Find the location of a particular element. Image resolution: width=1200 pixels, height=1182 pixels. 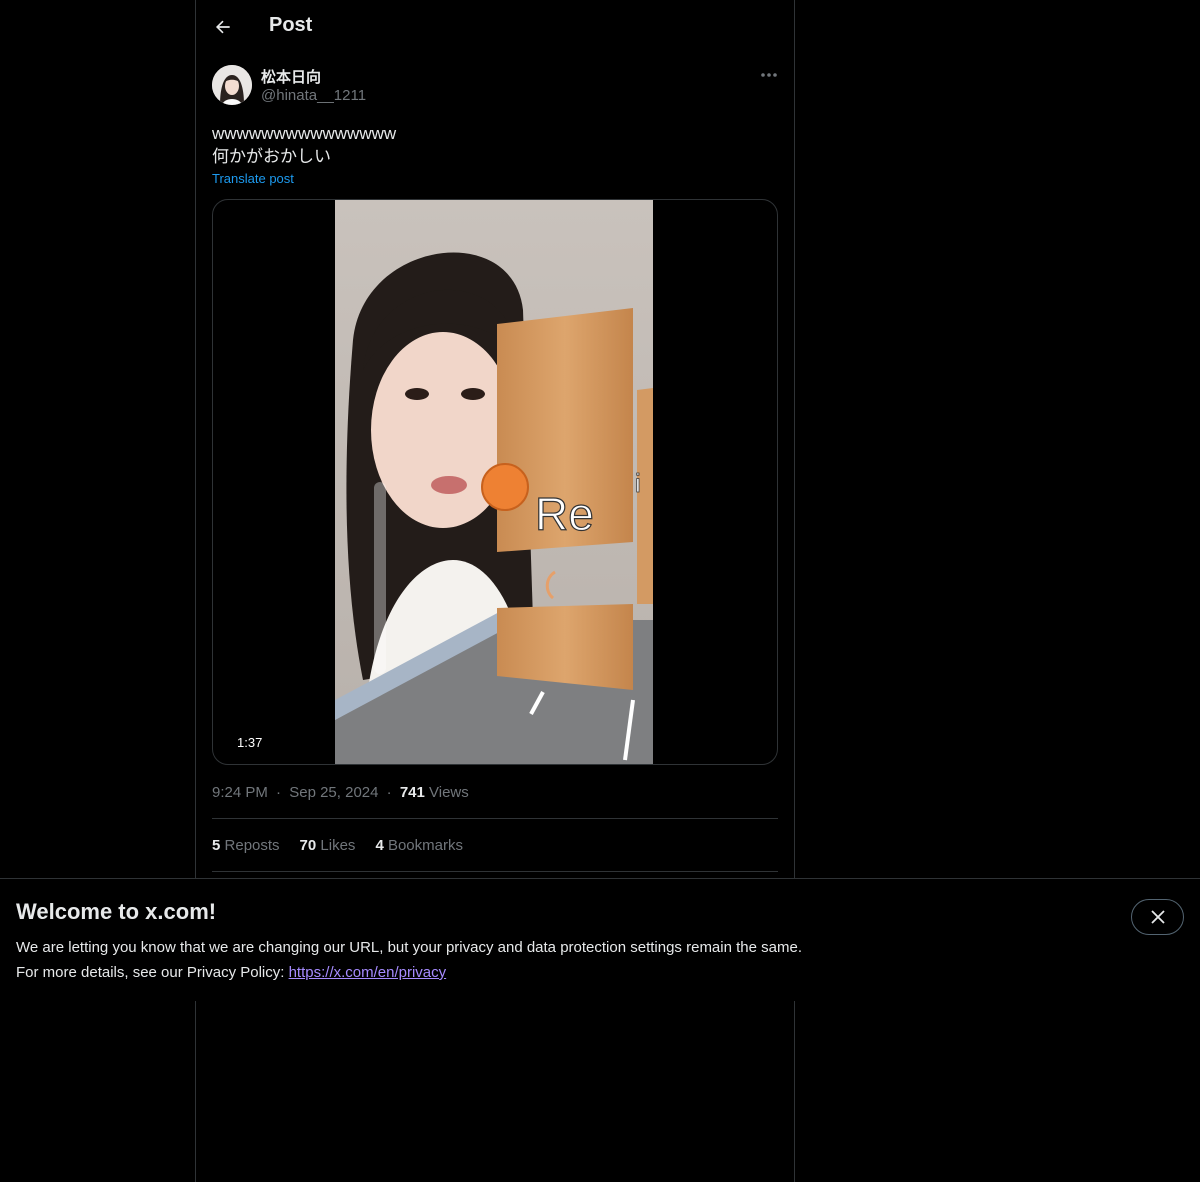

post-meta: 9:24 PM · Sep 25, 2024 · 741 Views is located at coordinates (340, 792).